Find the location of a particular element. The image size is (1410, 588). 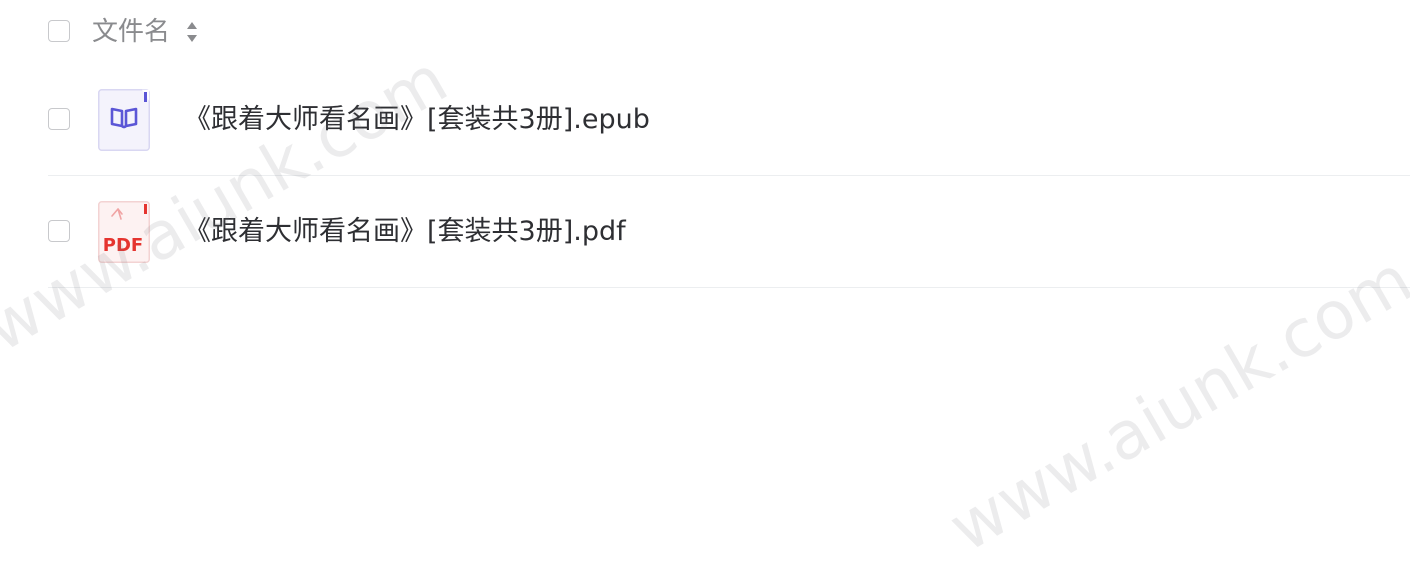

pdf-icon-text: PDF is located at coordinates (123, 245).